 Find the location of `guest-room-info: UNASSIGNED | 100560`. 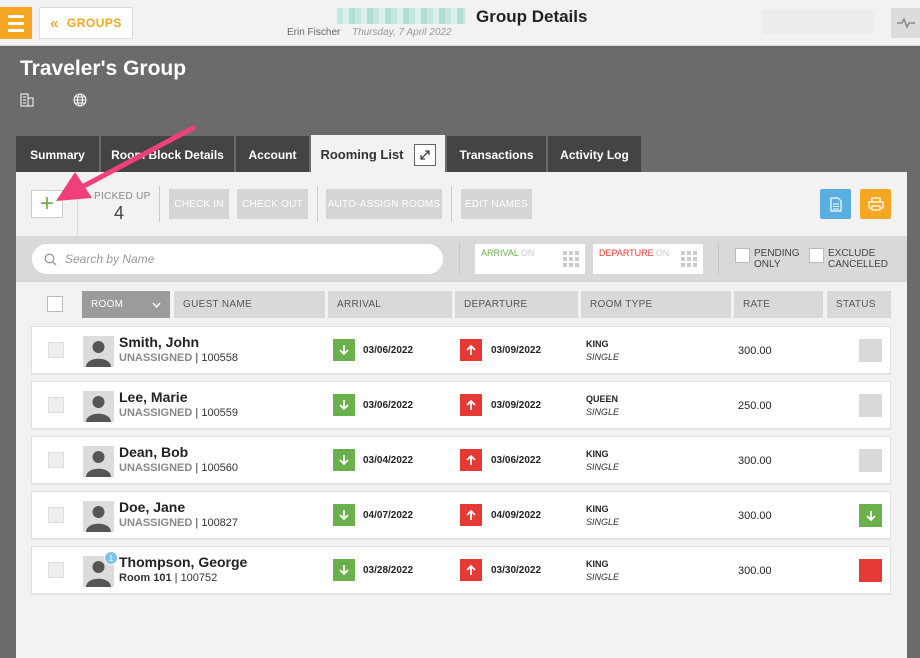

guest-room-info: UNASSIGNED | 100560 is located at coordinates (178, 468).